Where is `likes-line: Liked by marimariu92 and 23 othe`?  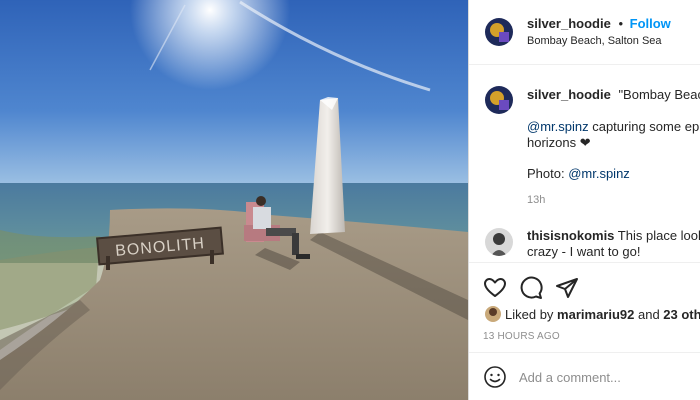
likes-line: Liked by marimariu92 and 23 othe is located at coordinates (602, 314).